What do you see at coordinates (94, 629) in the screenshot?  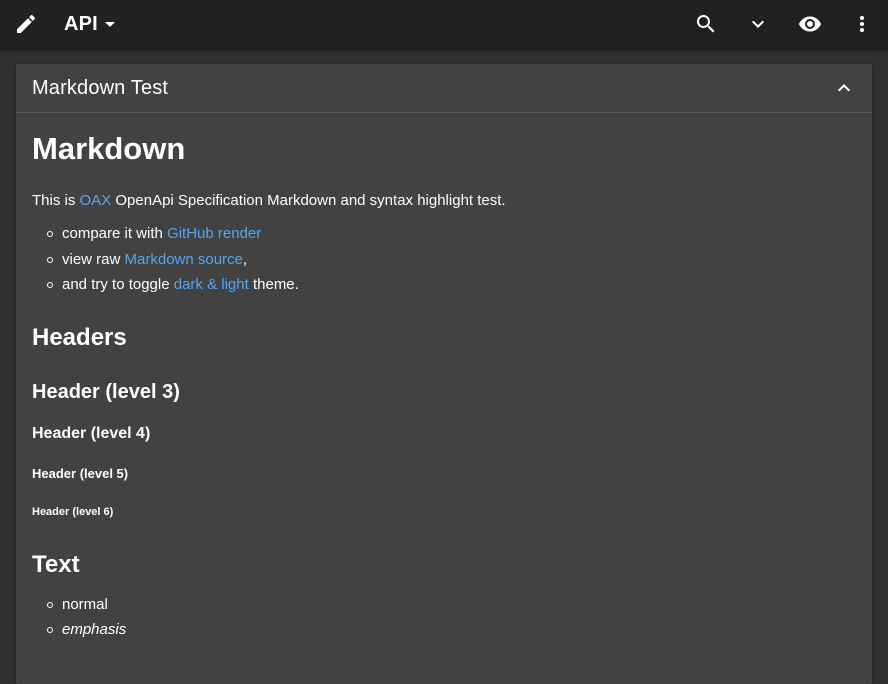 I see `emphasis-text: emphasis` at bounding box center [94, 629].